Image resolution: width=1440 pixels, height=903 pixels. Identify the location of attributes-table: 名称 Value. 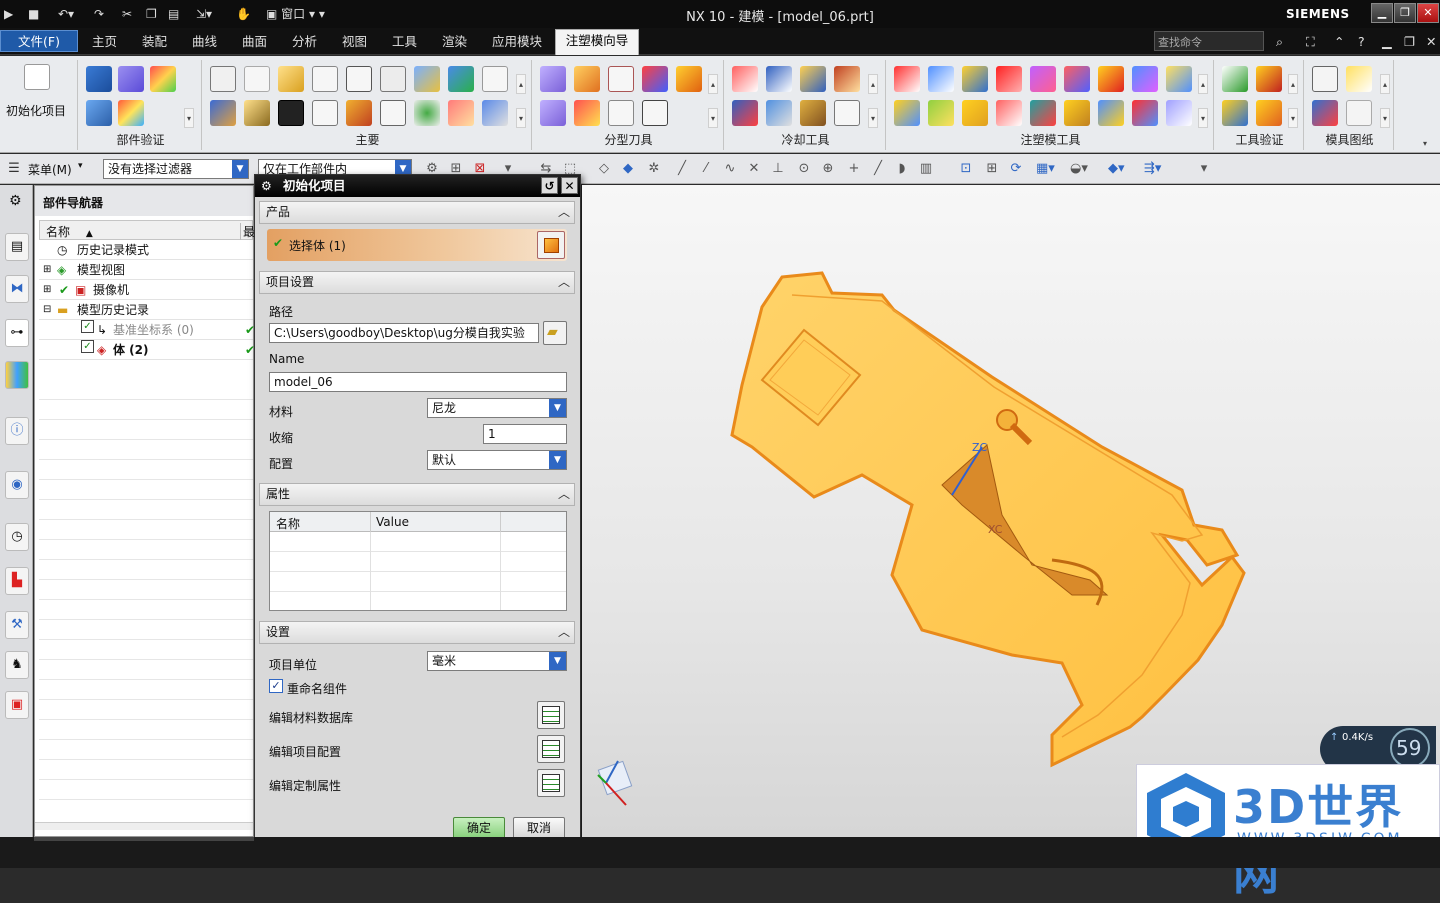
(418, 561).